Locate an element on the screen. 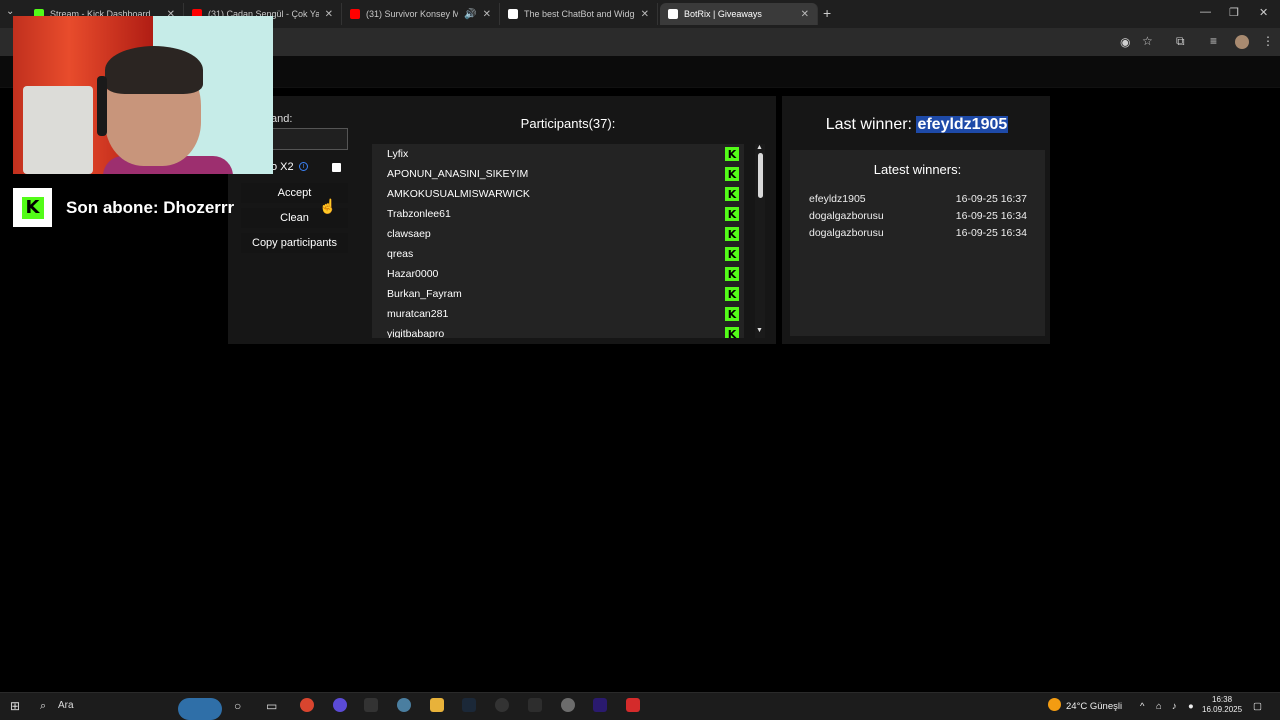 Image resolution: width=1280 pixels, height=720 pixels. clock-date: 16.09.2025 is located at coordinates (1222, 709).